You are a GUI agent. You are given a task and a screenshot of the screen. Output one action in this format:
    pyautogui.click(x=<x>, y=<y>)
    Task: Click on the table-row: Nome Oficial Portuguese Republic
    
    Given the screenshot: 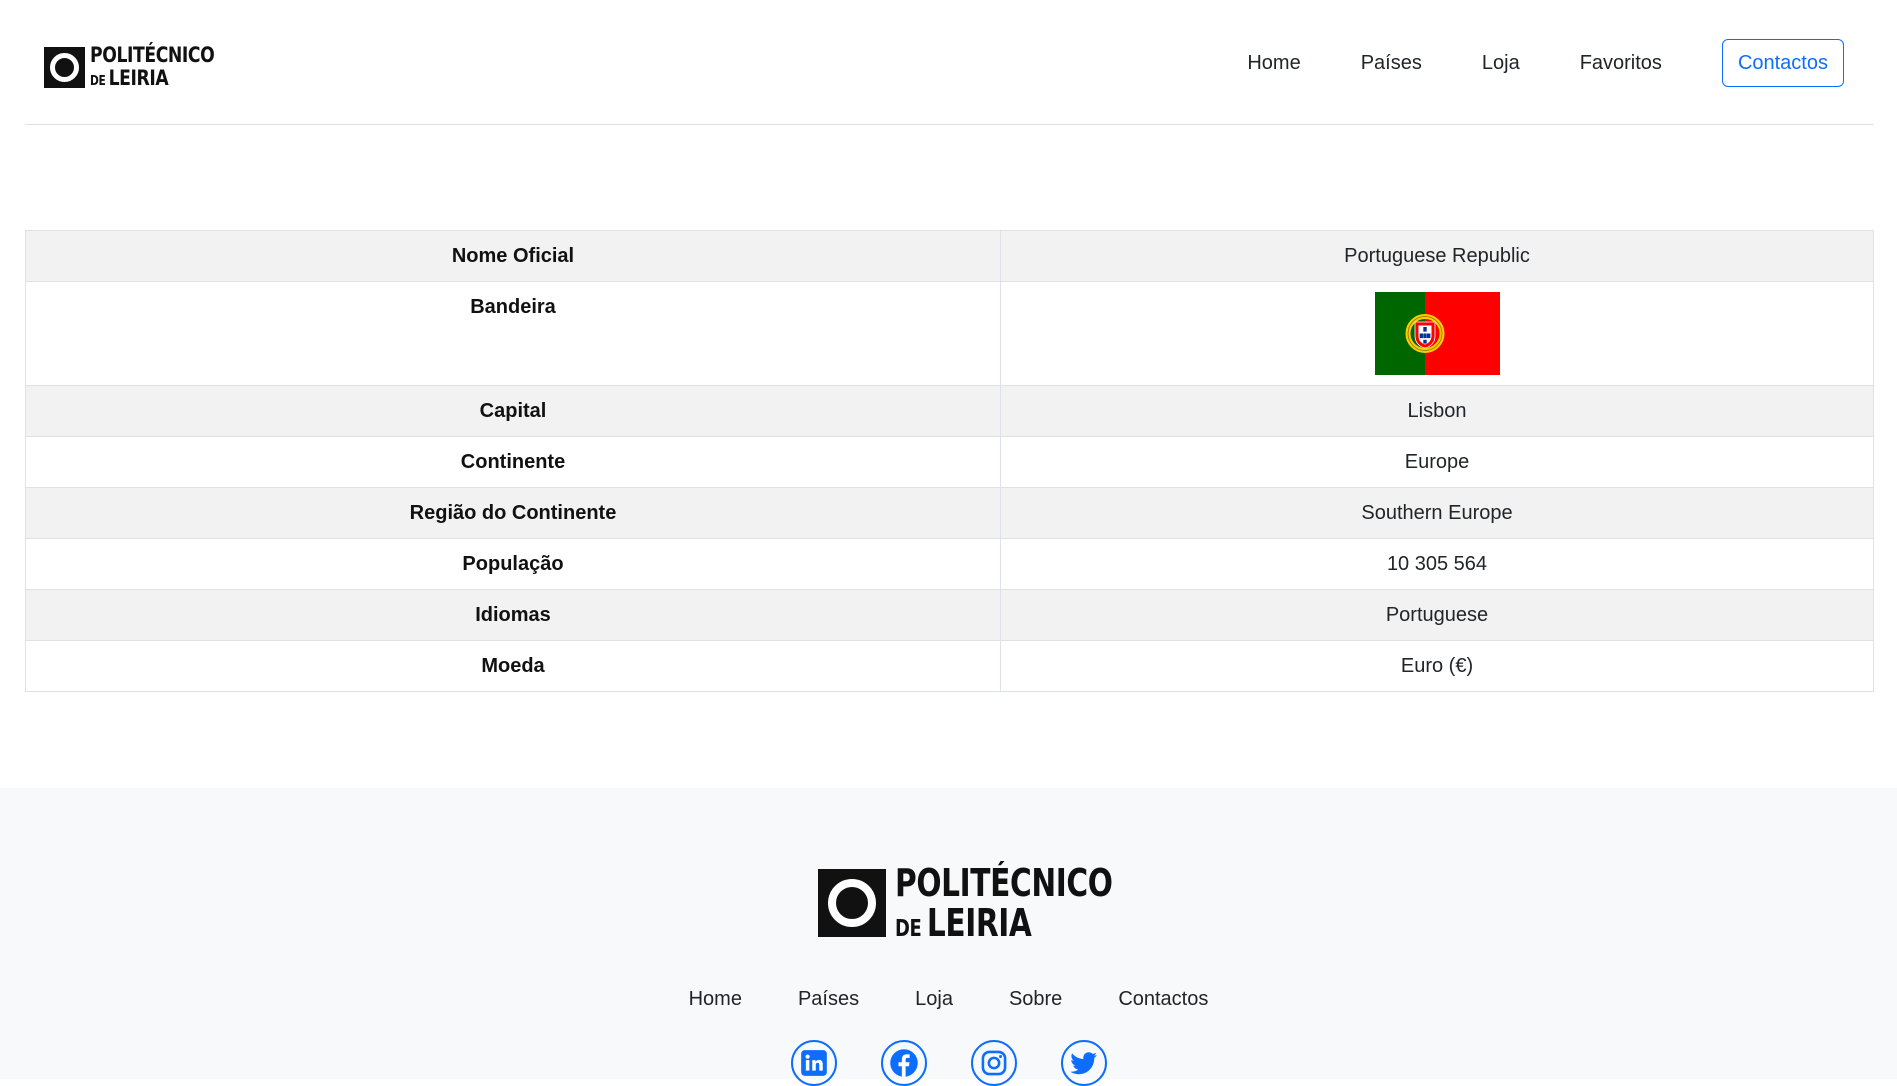 What is the action you would take?
    pyautogui.click(x=949, y=256)
    